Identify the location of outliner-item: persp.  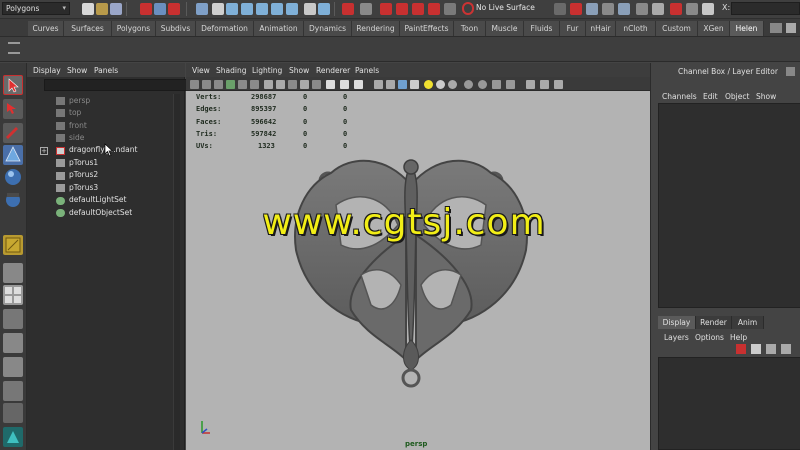
(79, 101).